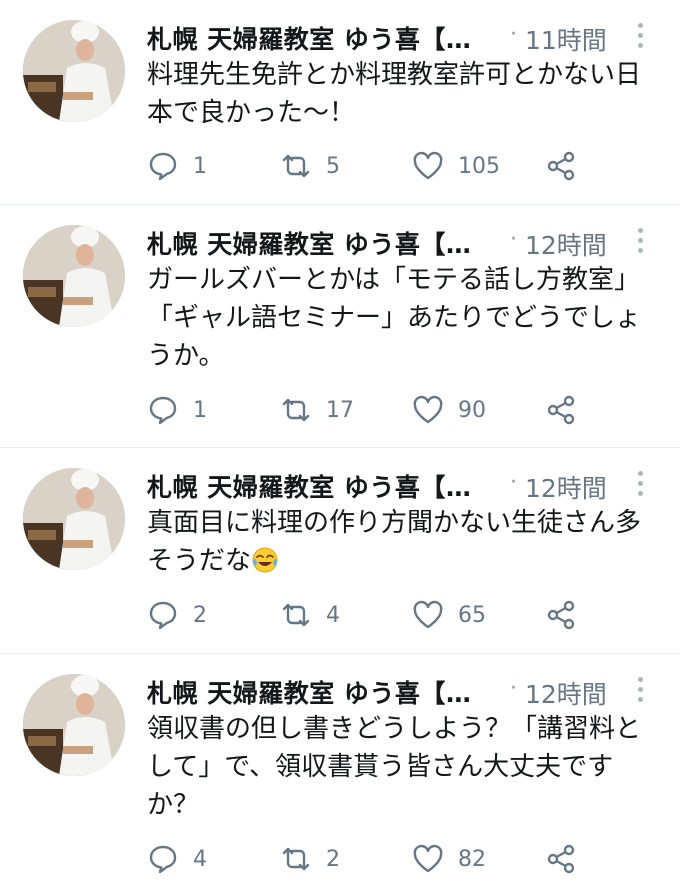 The height and width of the screenshot is (892, 680). I want to click on reply-button: 4, so click(177, 859).